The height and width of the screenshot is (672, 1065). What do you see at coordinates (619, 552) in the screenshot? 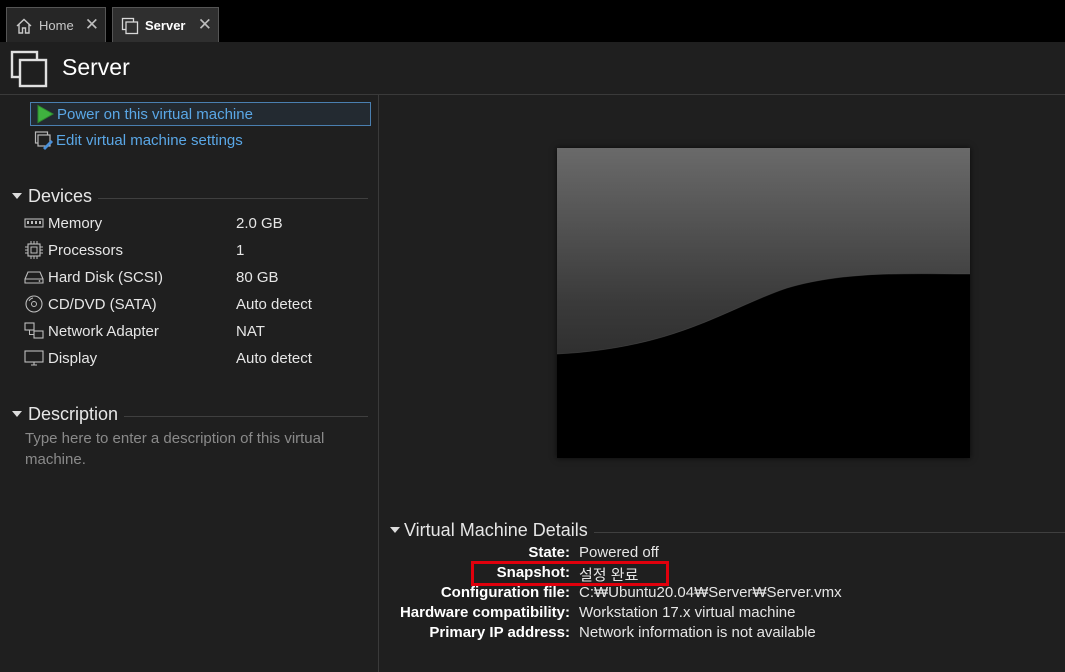
I see `detail-value: Powered off` at bounding box center [619, 552].